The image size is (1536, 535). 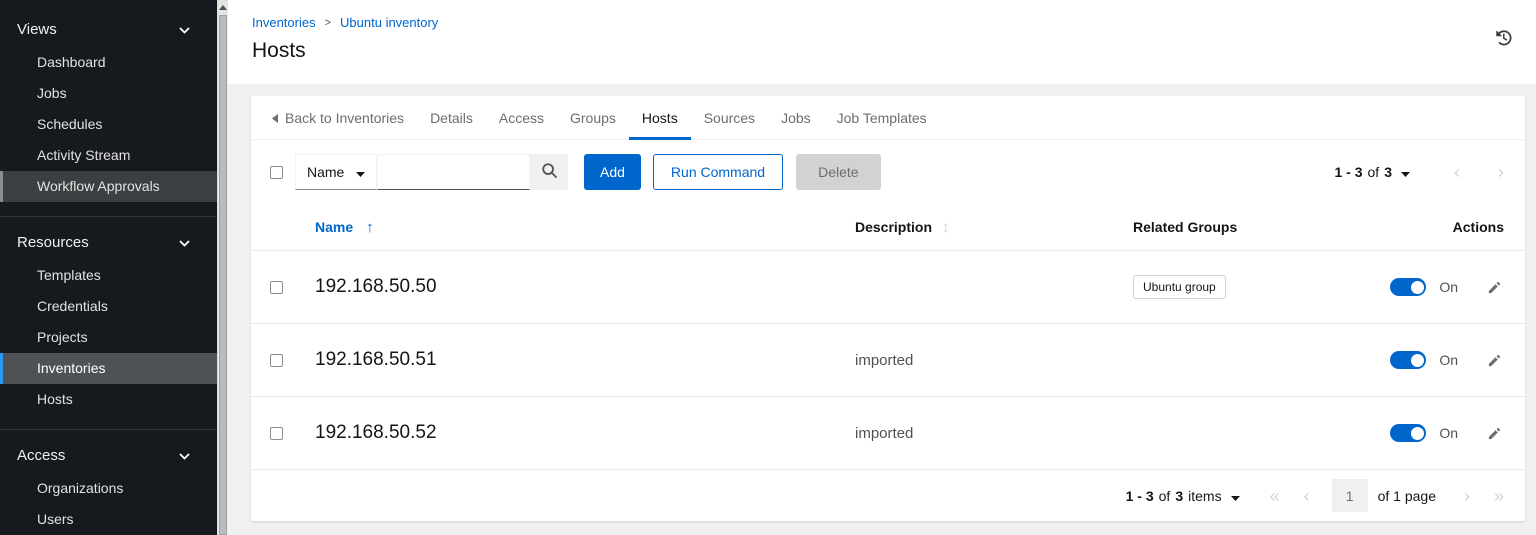 I want to click on column-header-related-groups: Related Groups, so click(x=1185, y=227).